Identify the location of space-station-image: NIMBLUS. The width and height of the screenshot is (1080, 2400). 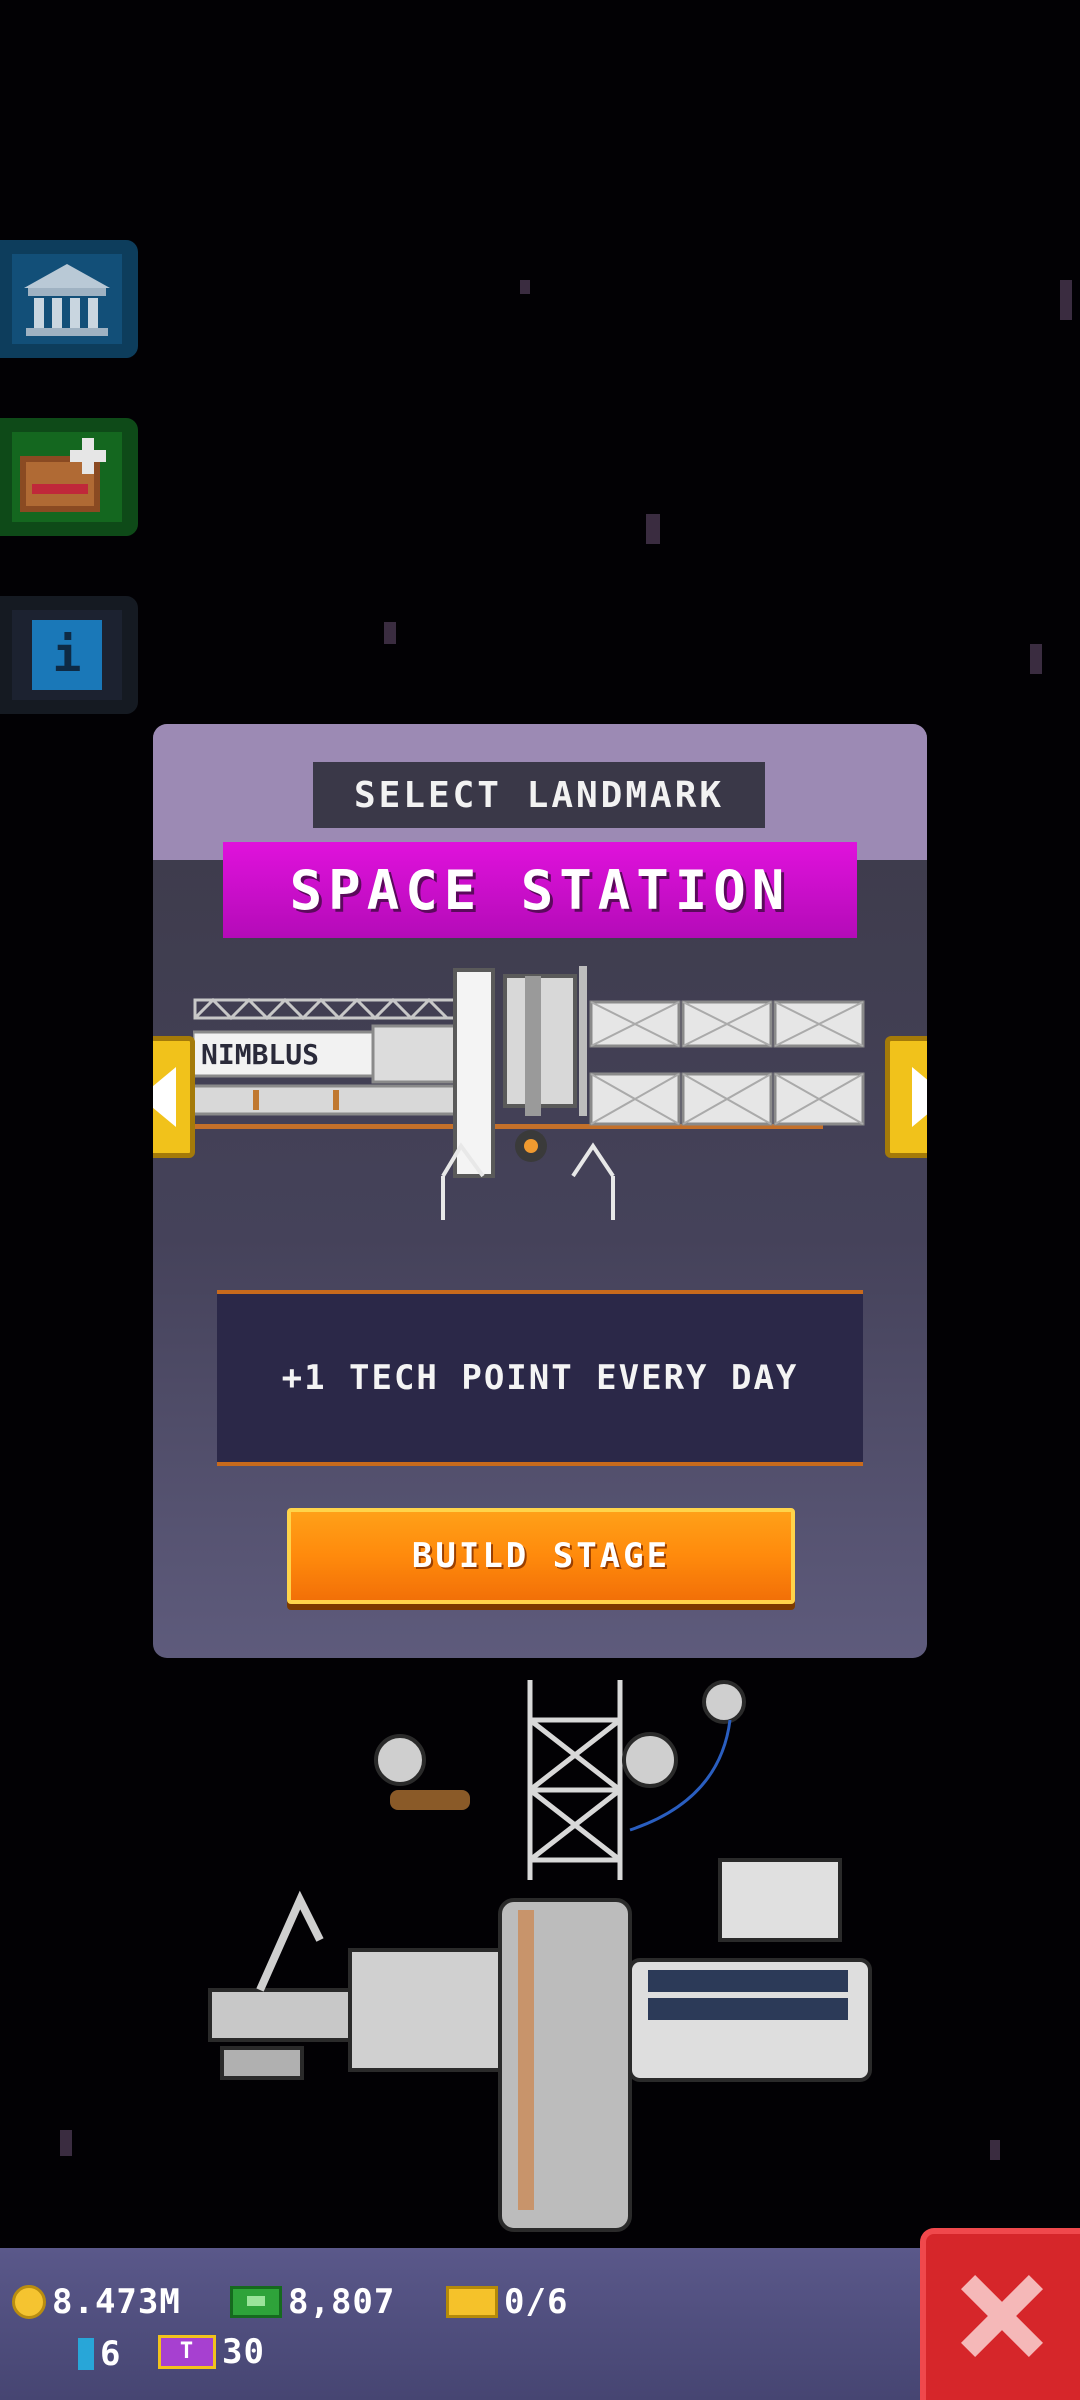
(542, 1091).